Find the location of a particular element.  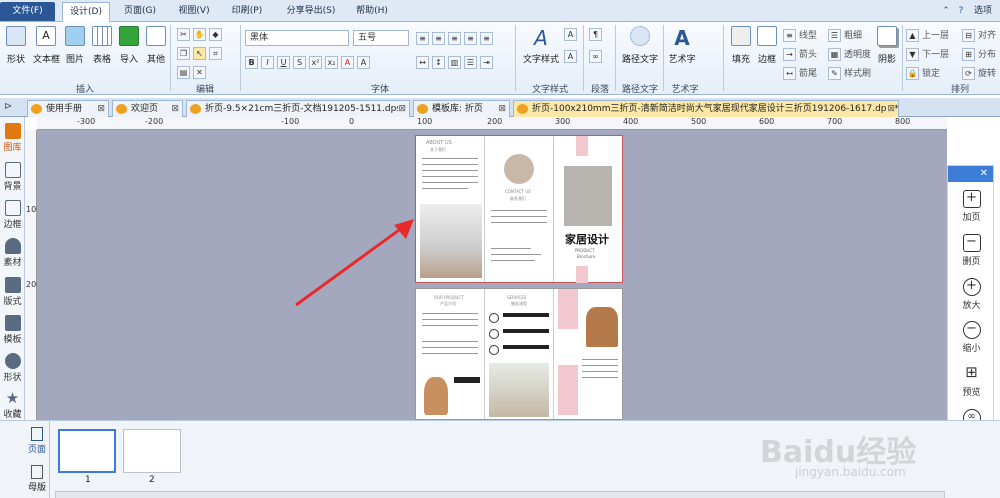

sidebar-item-template: 模板 is located at coordinates (12, 330).